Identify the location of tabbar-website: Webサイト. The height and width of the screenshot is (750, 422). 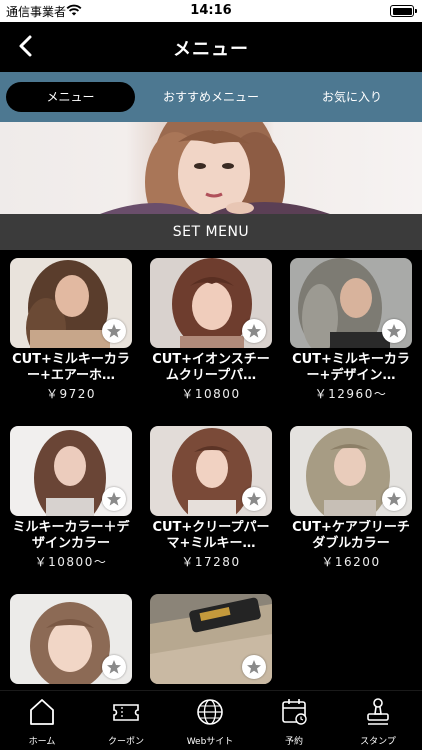
(210, 720).